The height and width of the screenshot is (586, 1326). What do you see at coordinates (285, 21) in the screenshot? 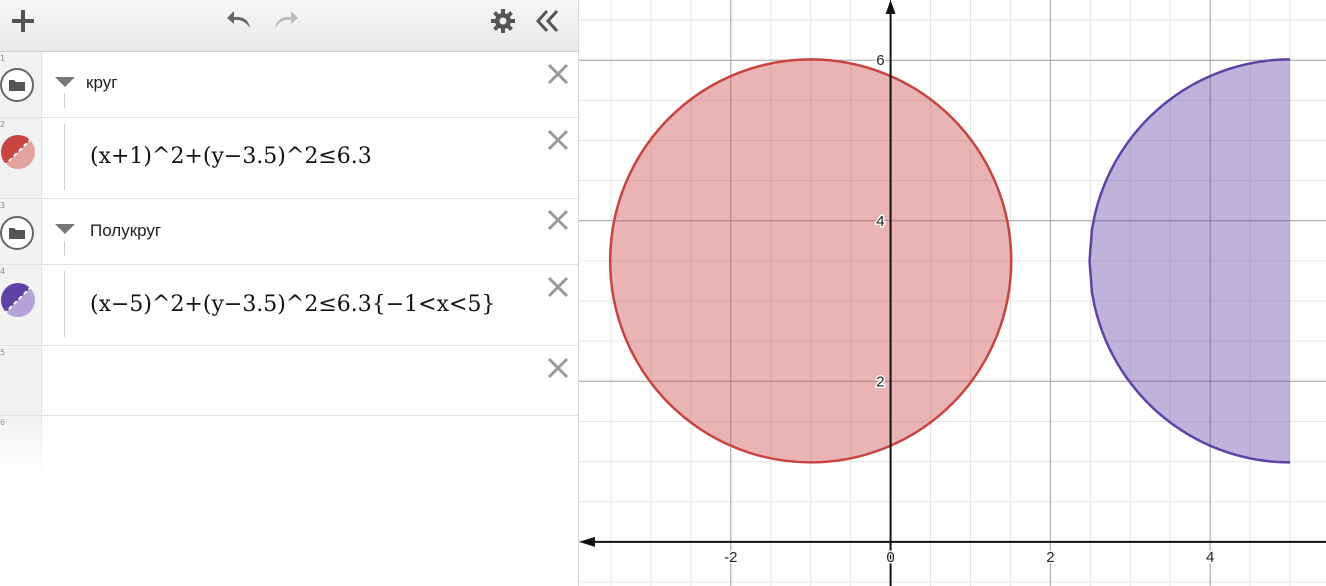
I see `redo-icon` at bounding box center [285, 21].